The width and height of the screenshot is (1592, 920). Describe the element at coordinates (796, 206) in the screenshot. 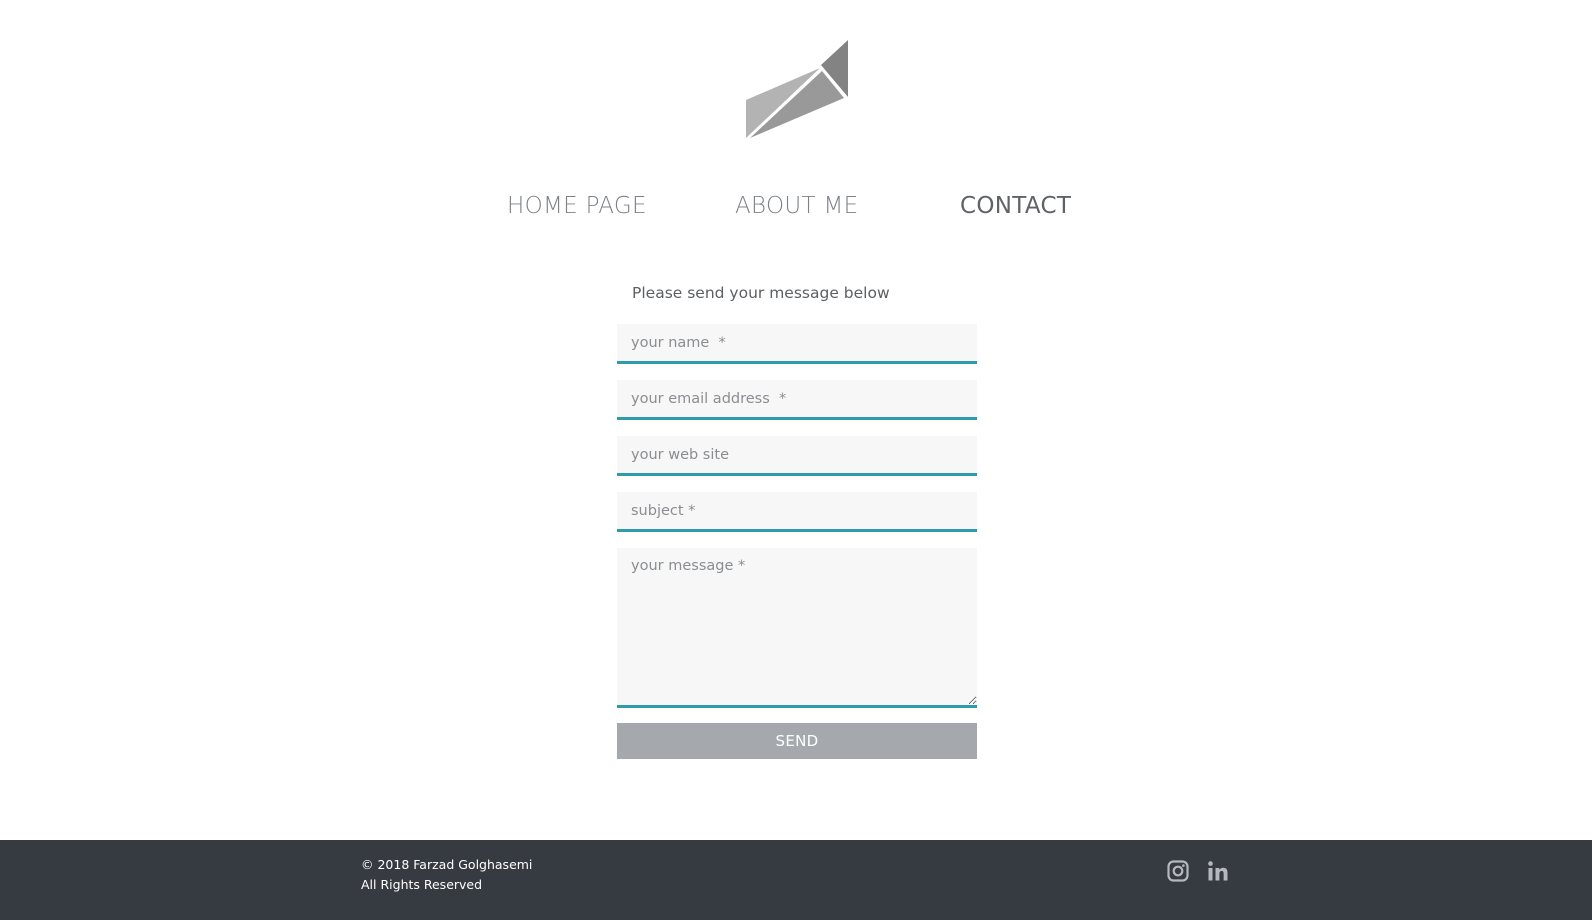

I see `nav-about-me: ABOUT ME` at that location.